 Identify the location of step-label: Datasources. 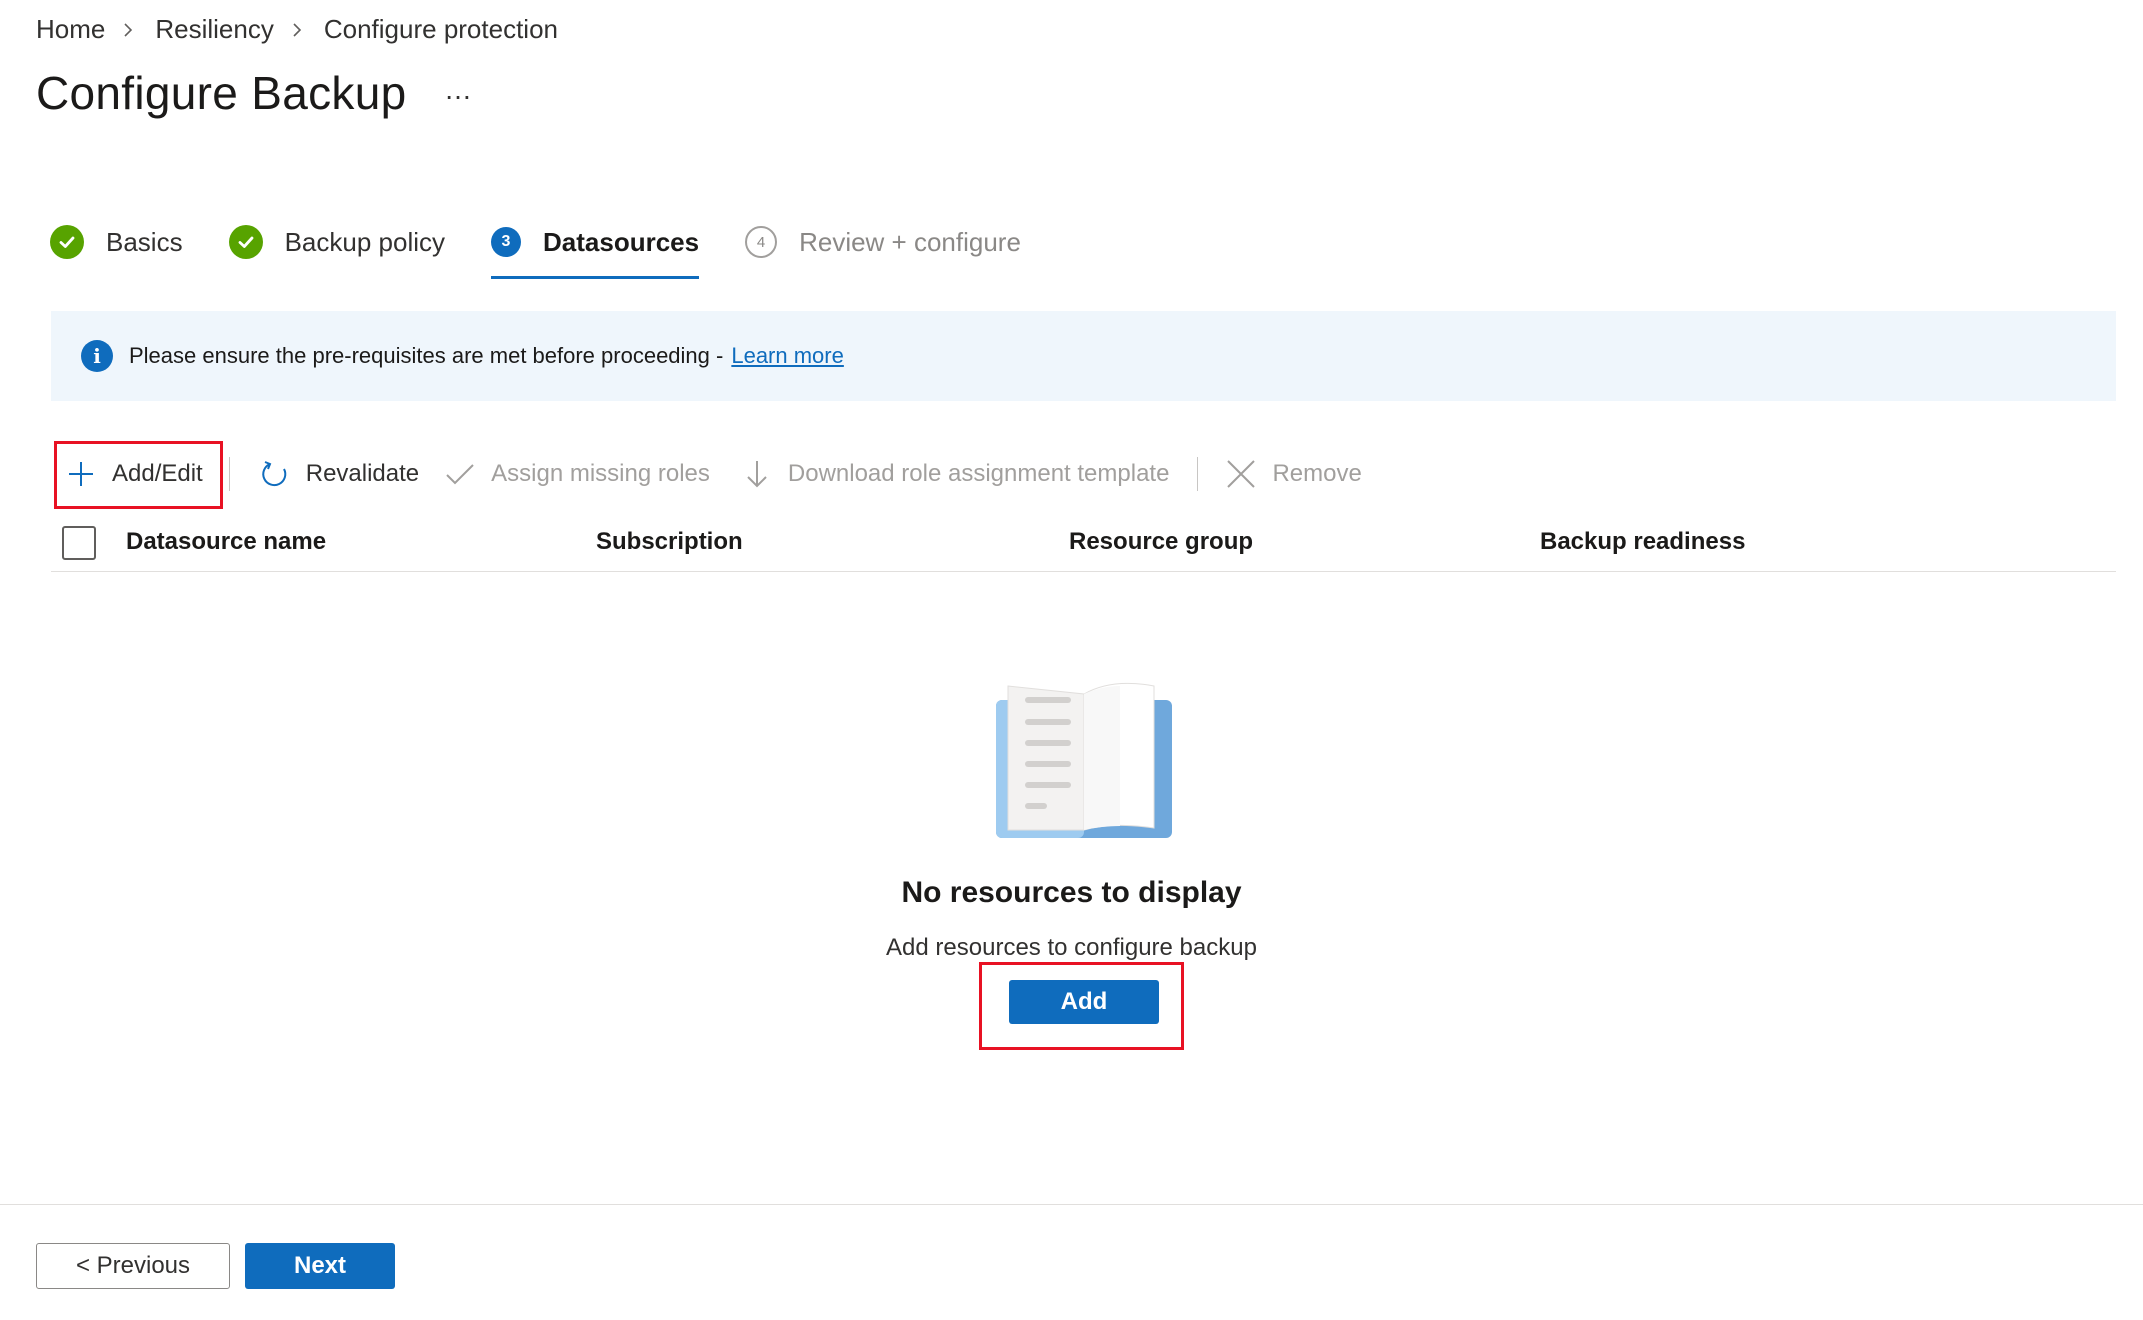
(621, 241).